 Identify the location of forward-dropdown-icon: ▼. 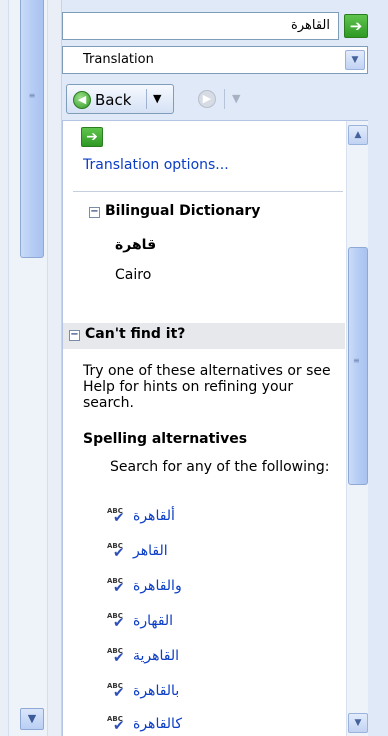
(236, 98).